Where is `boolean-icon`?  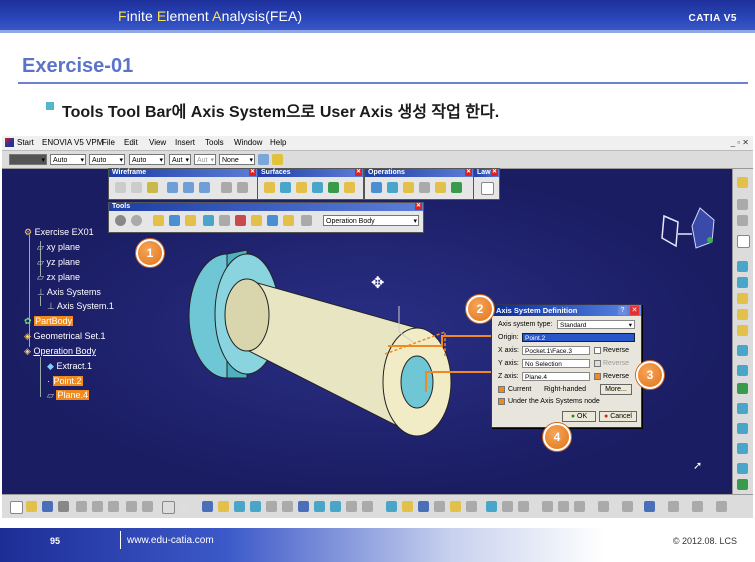 boolean-icon is located at coordinates (507, 506).